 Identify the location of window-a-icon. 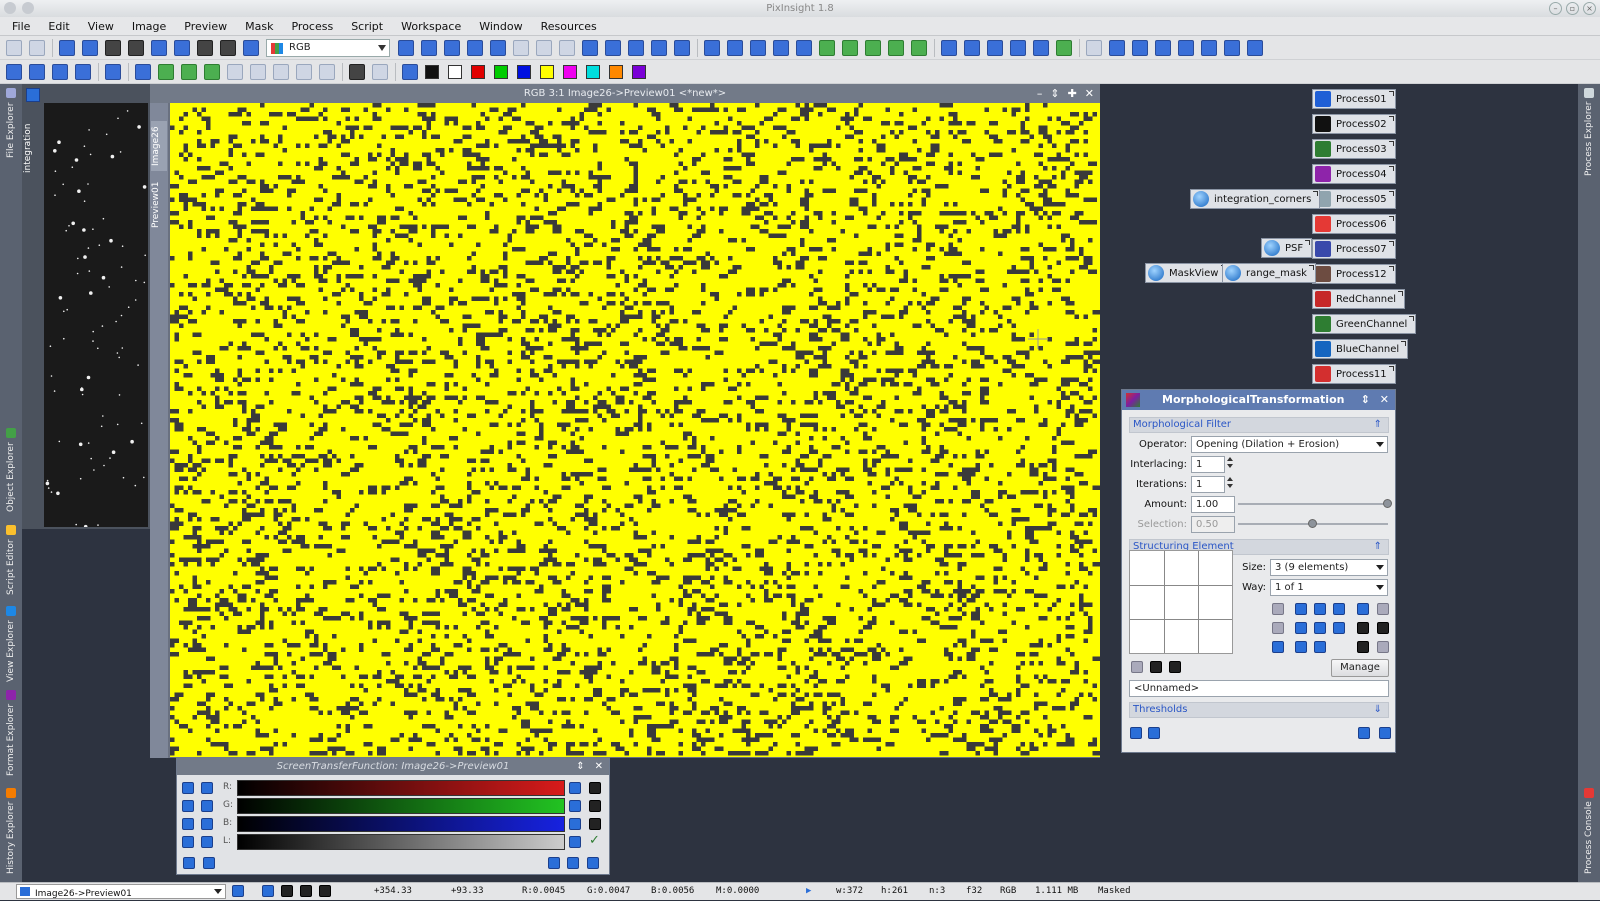
(781, 47).